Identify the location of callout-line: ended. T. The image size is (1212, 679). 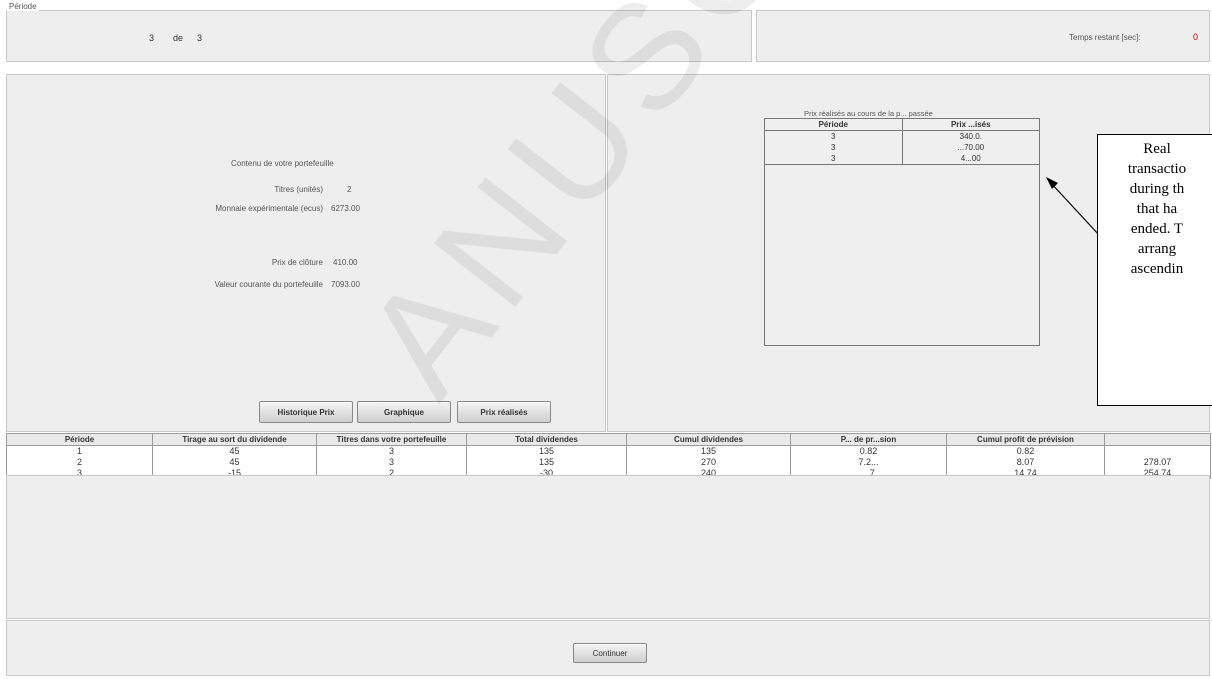
(1157, 229).